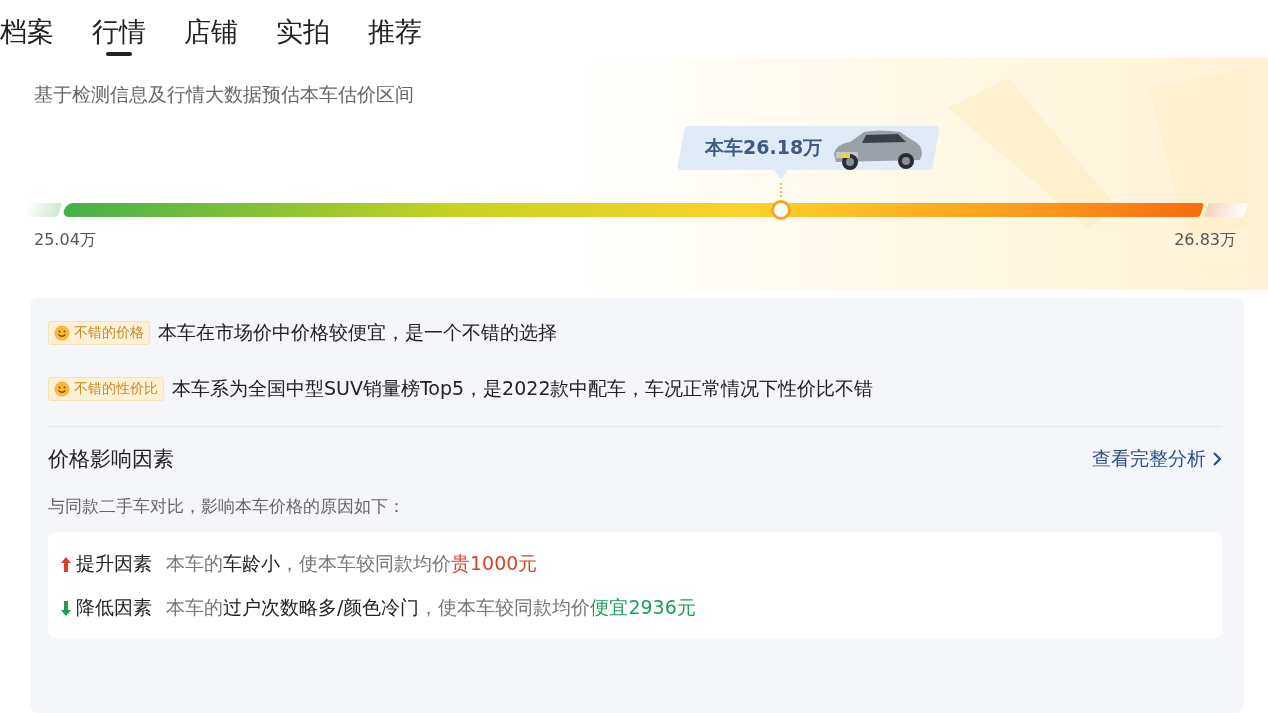 Image resolution: width=1268 pixels, height=713 pixels. I want to click on section-title: 价格影响因素, so click(111, 459).